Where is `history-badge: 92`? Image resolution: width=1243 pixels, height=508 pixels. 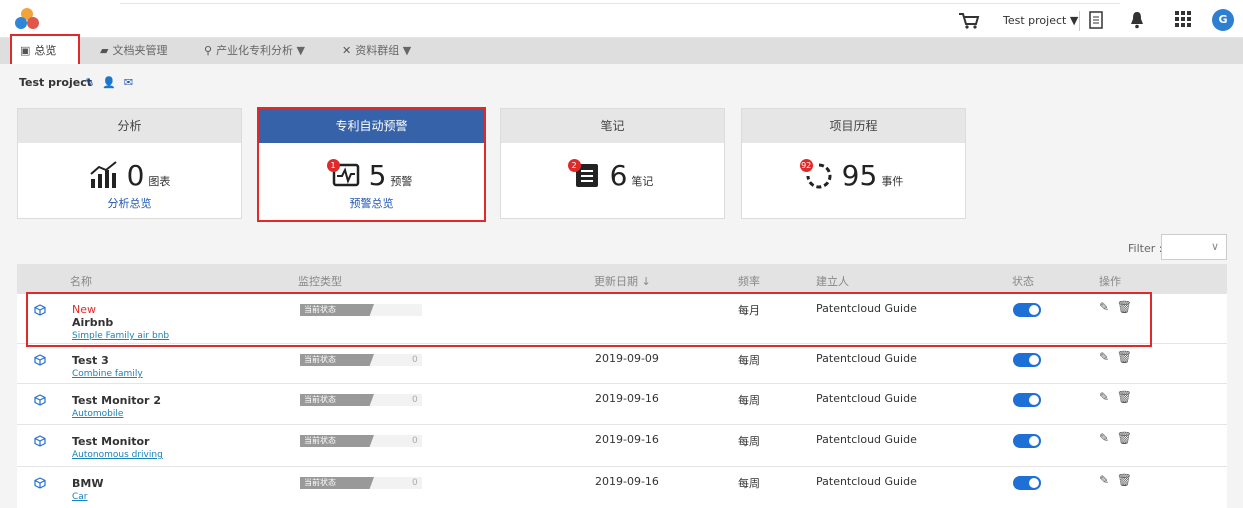
history-badge: 92 is located at coordinates (806, 165).